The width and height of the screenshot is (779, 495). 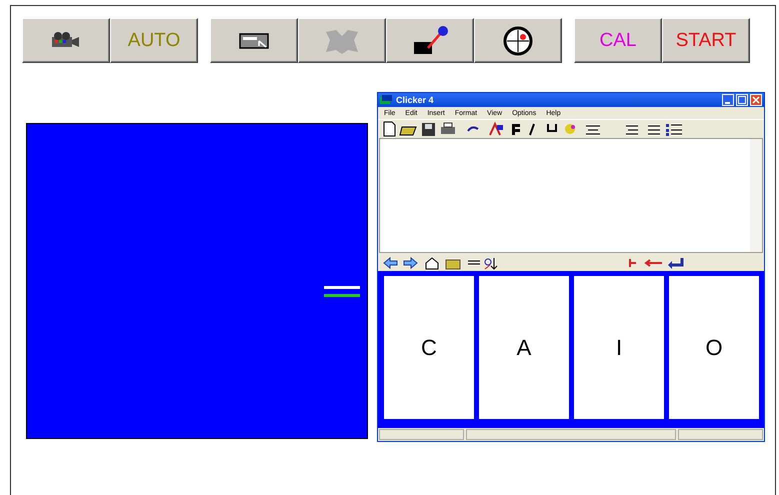 I want to click on close-button, so click(x=756, y=100).